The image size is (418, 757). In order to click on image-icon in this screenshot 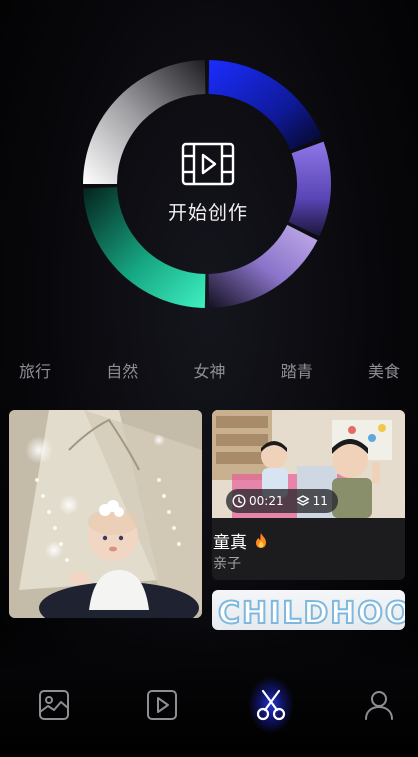, I will do `click(54, 705)`.